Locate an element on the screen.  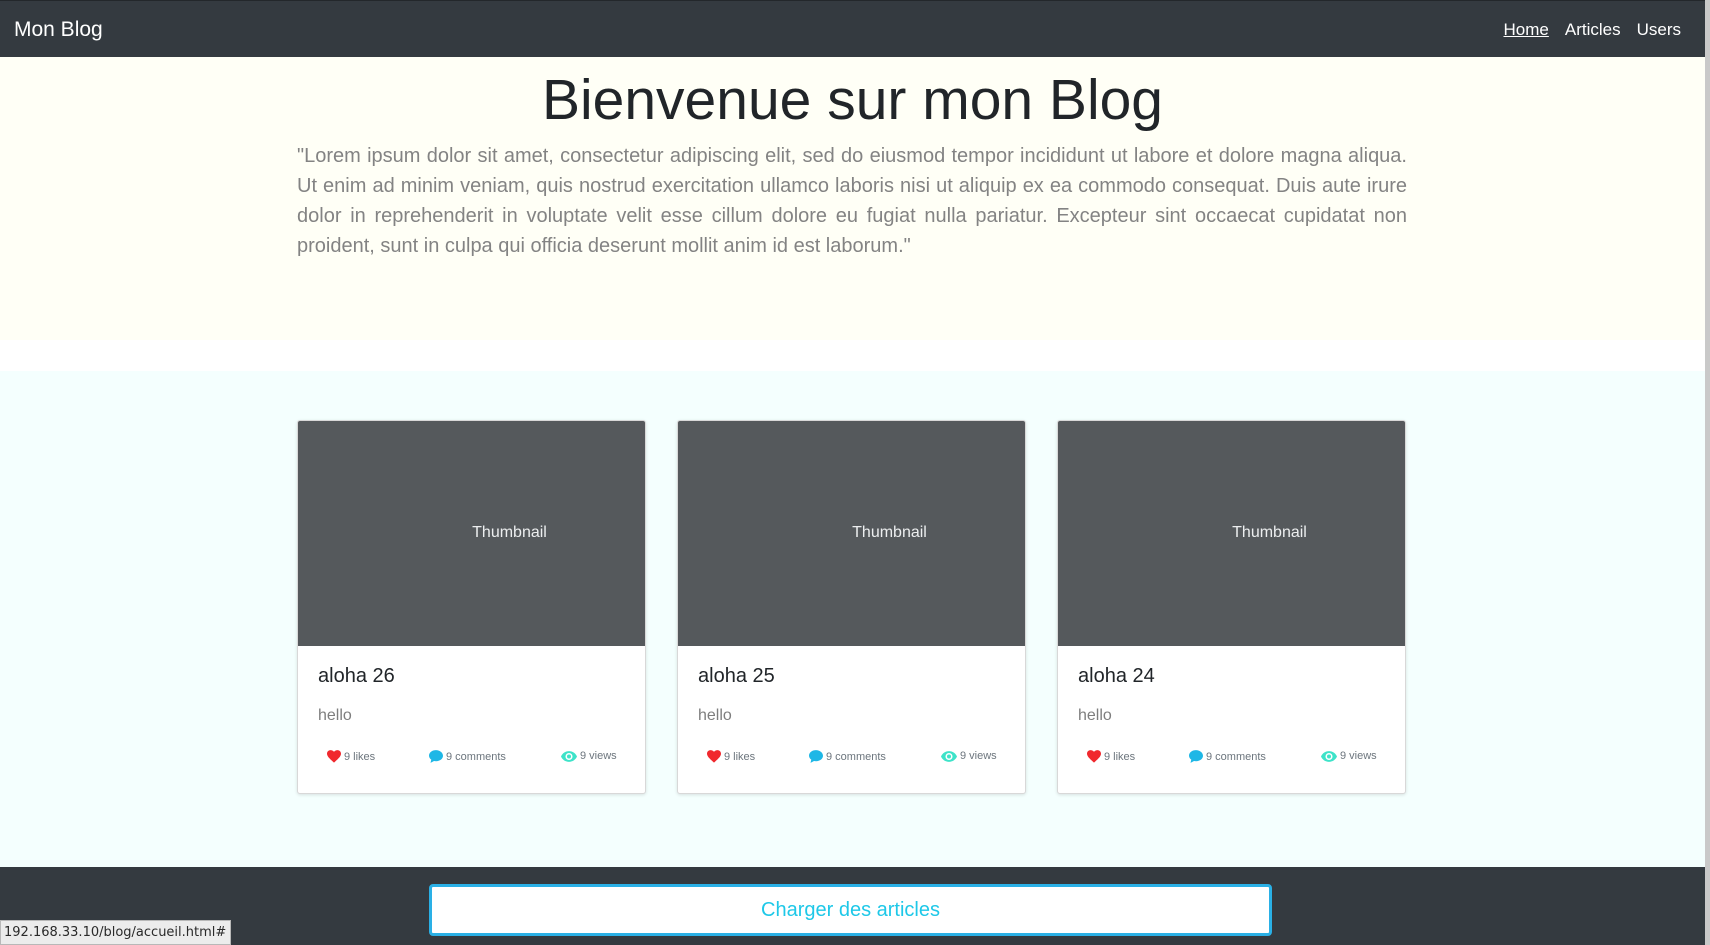
card-title: aloha 25 is located at coordinates (736, 676).